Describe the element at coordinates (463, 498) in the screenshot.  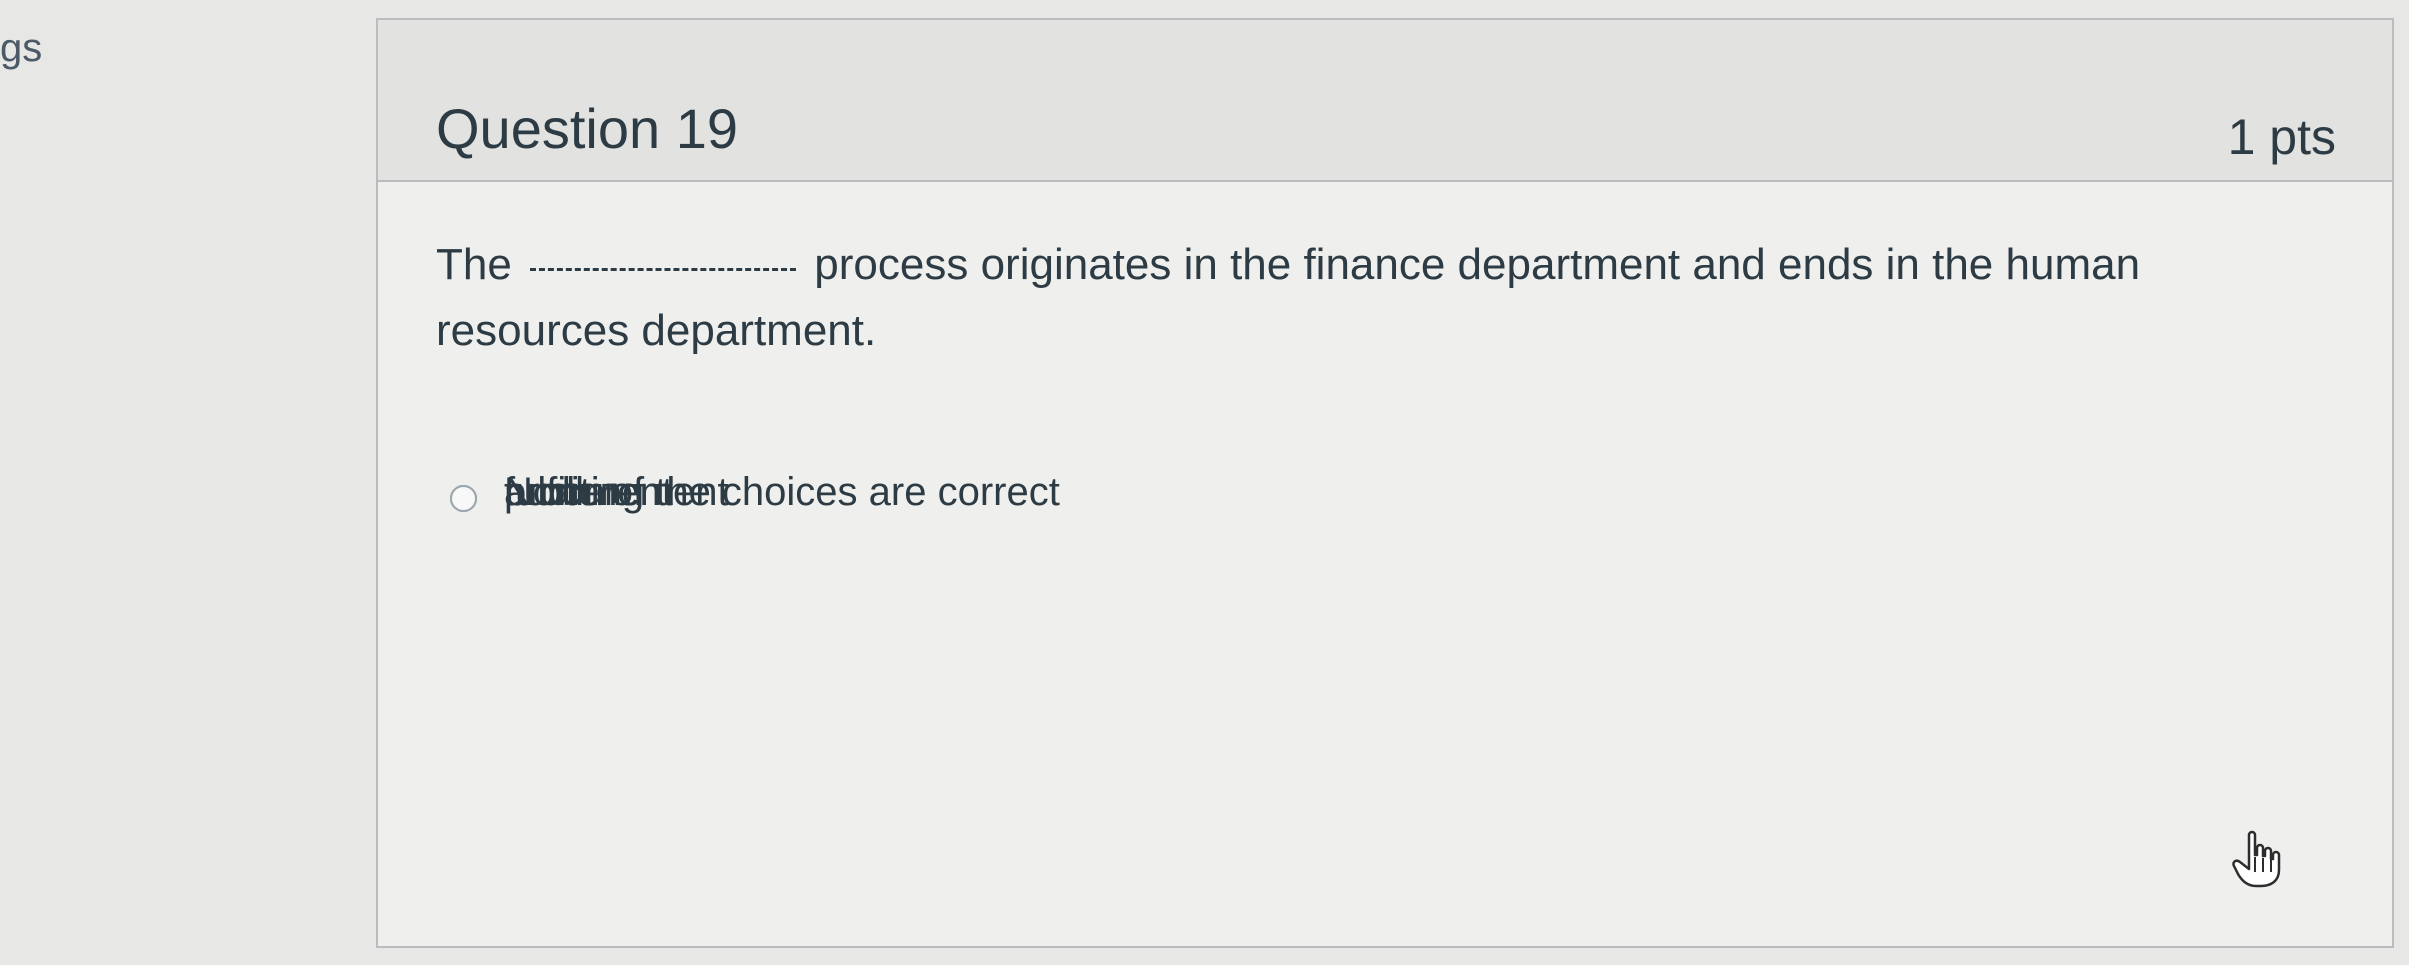
I see `radio-button` at that location.